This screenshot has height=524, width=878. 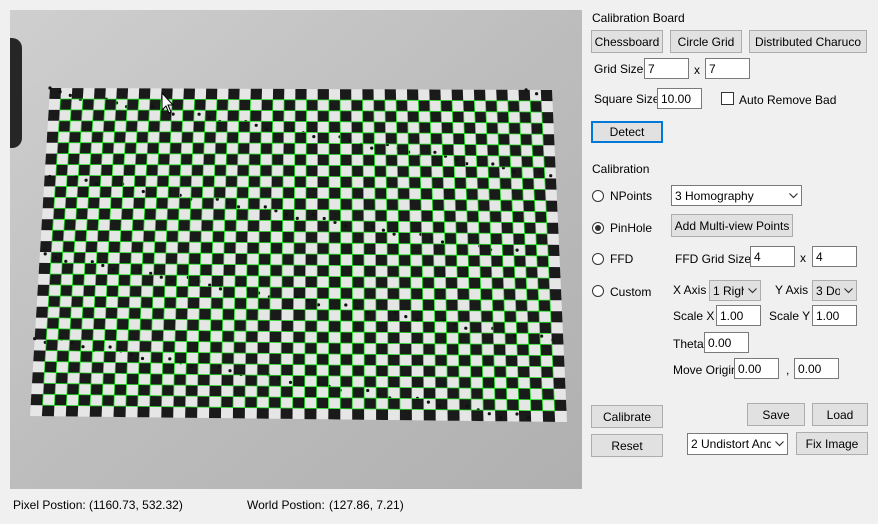 What do you see at coordinates (727, 98) in the screenshot?
I see `auto-remove-bad-checkbox` at bounding box center [727, 98].